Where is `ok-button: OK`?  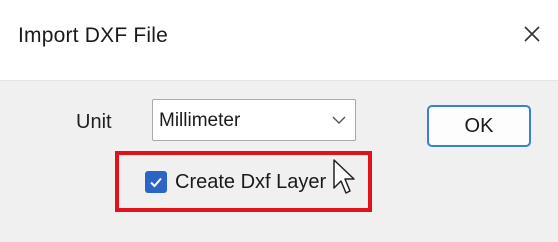 ok-button: OK is located at coordinates (479, 126).